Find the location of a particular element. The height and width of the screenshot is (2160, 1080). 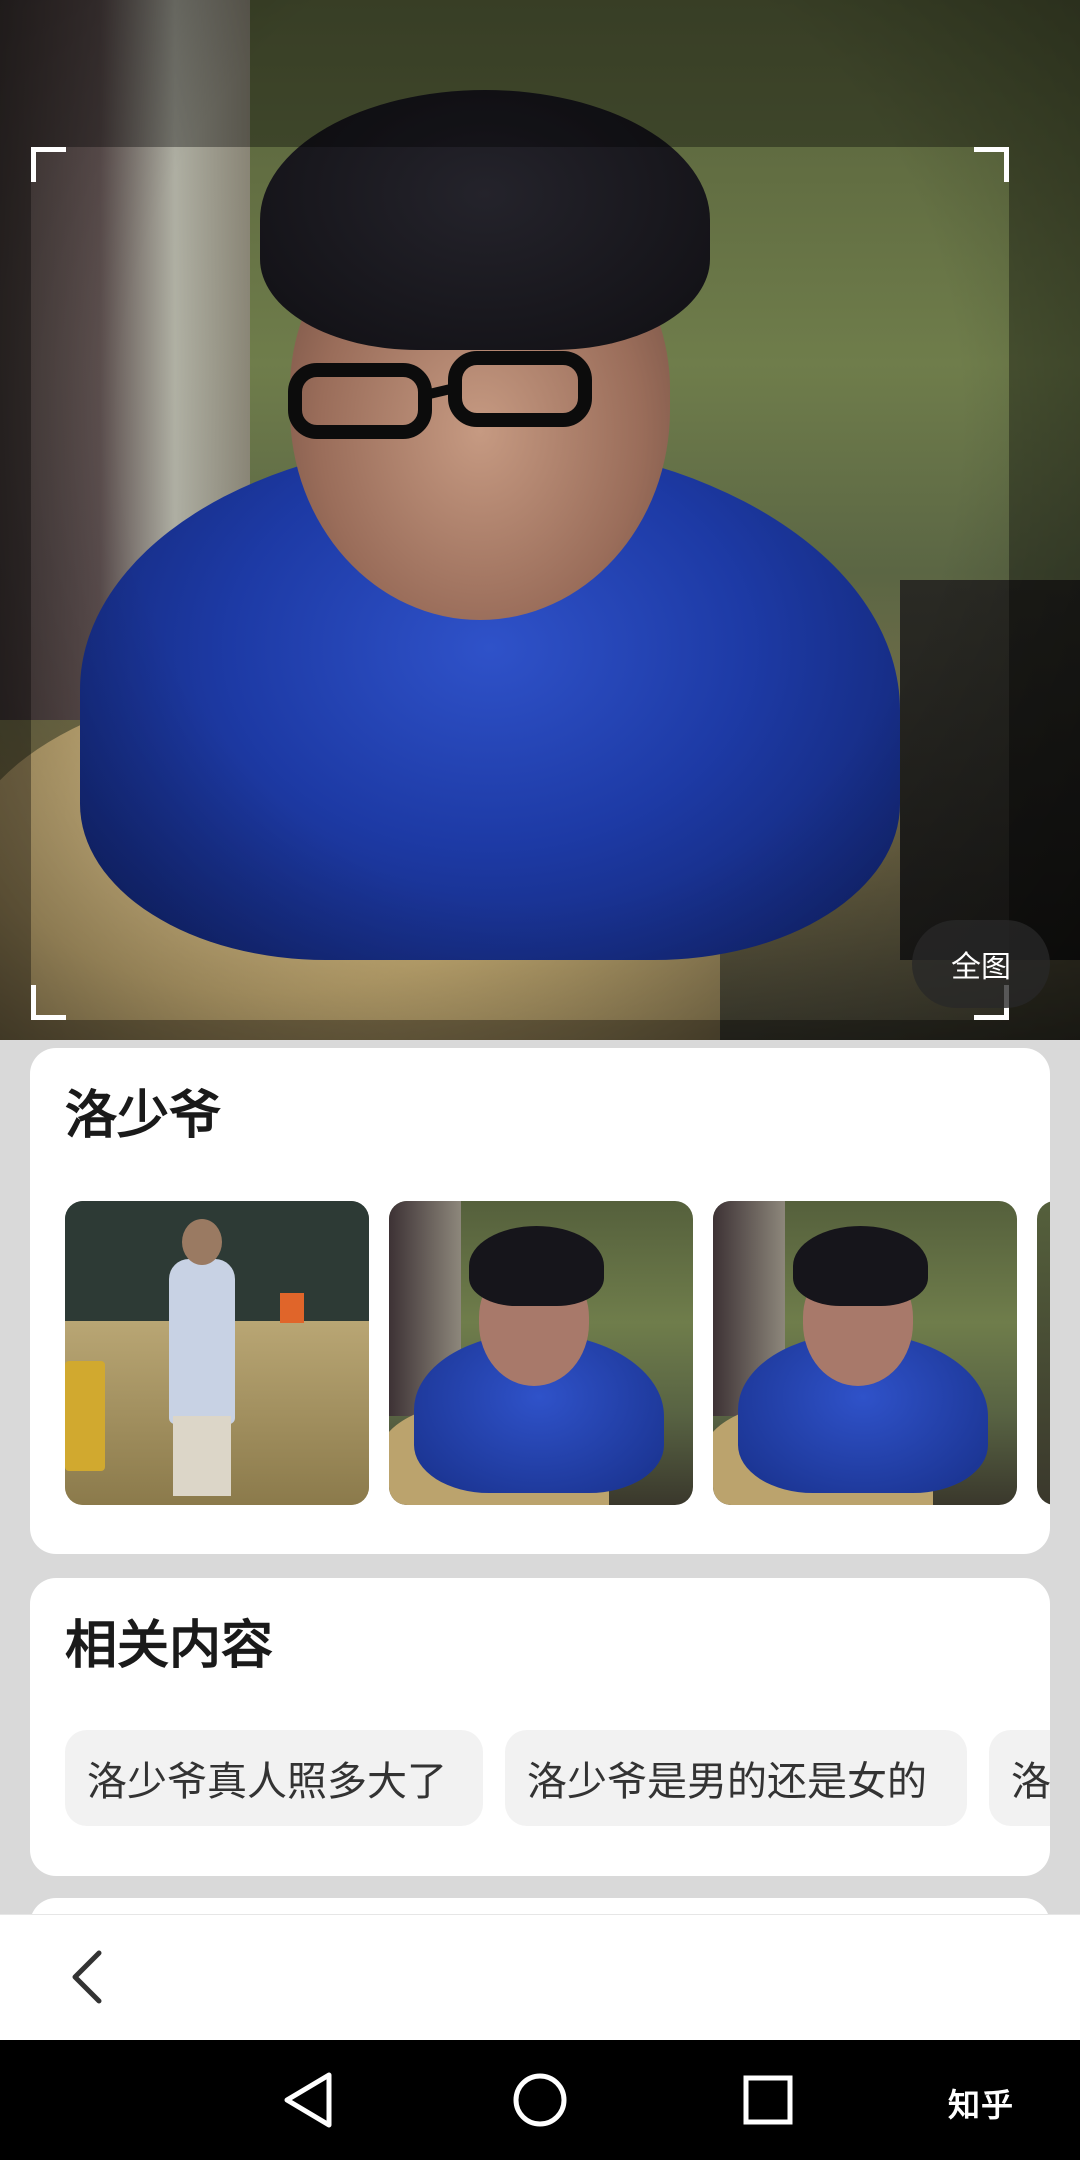

system-recent-apps-button is located at coordinates (768, 2100).